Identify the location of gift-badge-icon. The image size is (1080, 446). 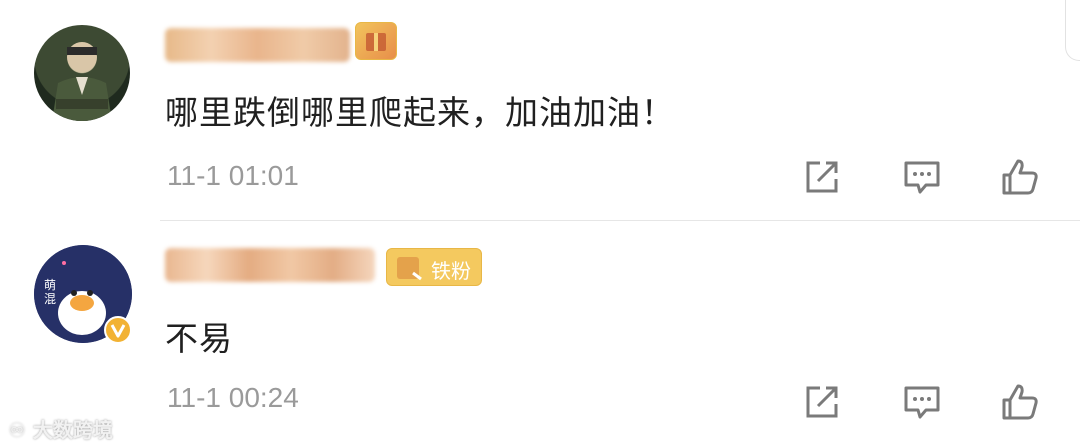
(376, 42).